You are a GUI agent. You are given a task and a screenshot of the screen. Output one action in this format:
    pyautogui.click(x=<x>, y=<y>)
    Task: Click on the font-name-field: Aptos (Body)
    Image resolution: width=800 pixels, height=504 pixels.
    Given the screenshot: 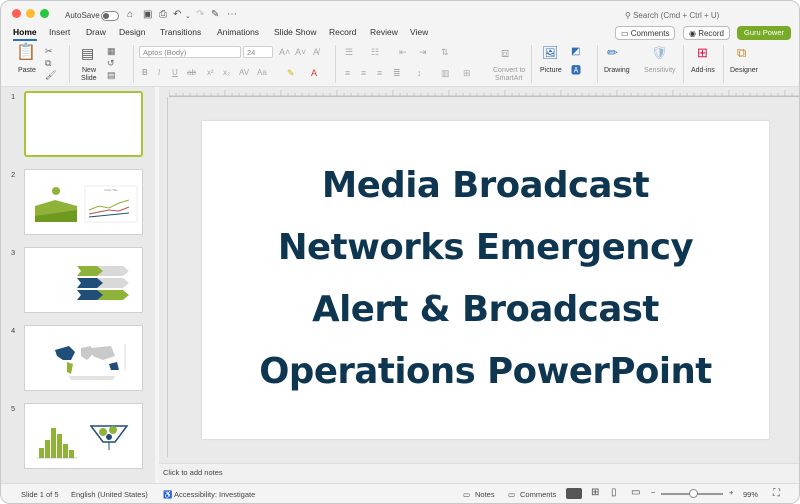 What is the action you would take?
    pyautogui.click(x=190, y=52)
    